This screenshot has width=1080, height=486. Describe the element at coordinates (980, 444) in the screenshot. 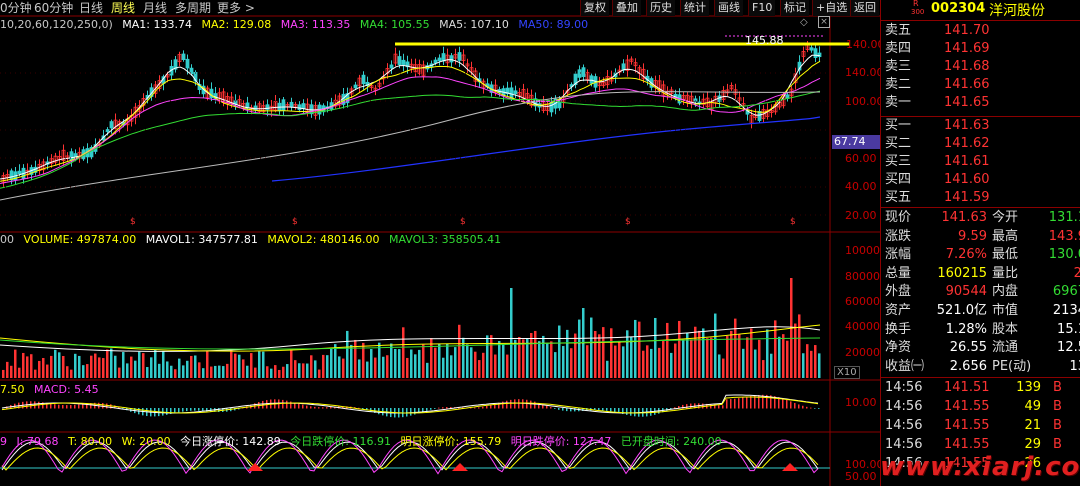

I see `tick-row: 14:56 141.55 29 B` at that location.